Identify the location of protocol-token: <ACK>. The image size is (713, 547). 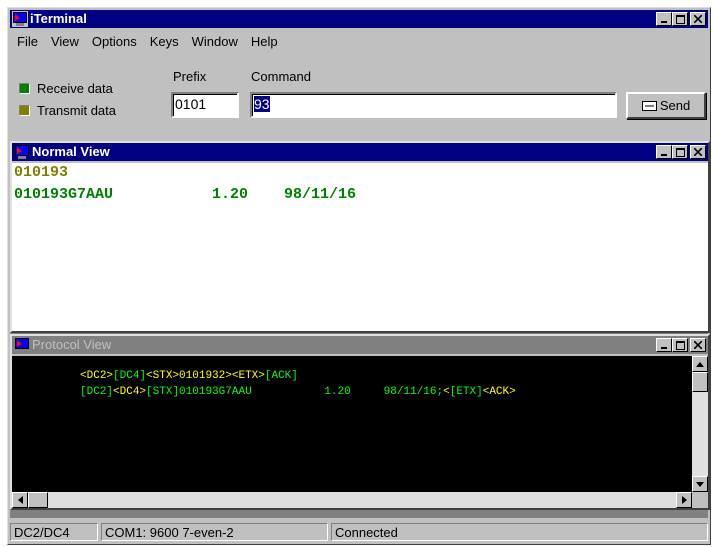
(499, 392).